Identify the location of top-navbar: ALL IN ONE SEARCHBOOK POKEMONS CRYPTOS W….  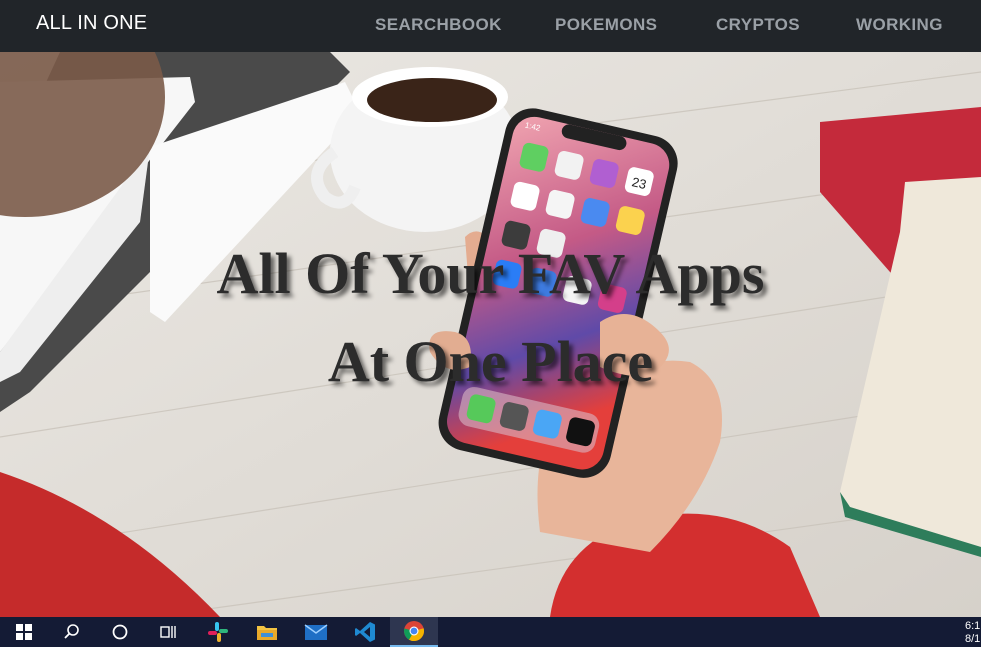
(490, 26).